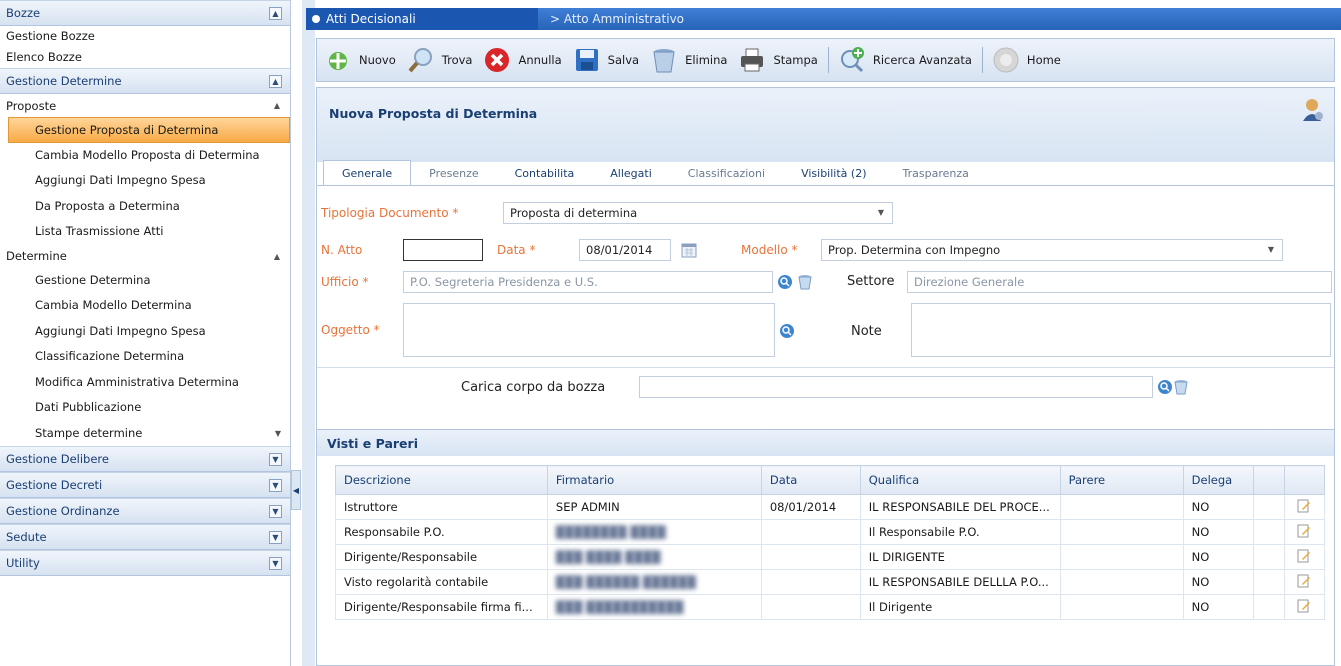  I want to click on sidebar-item-gestione-bozze: Gestione Bozze, so click(145, 36).